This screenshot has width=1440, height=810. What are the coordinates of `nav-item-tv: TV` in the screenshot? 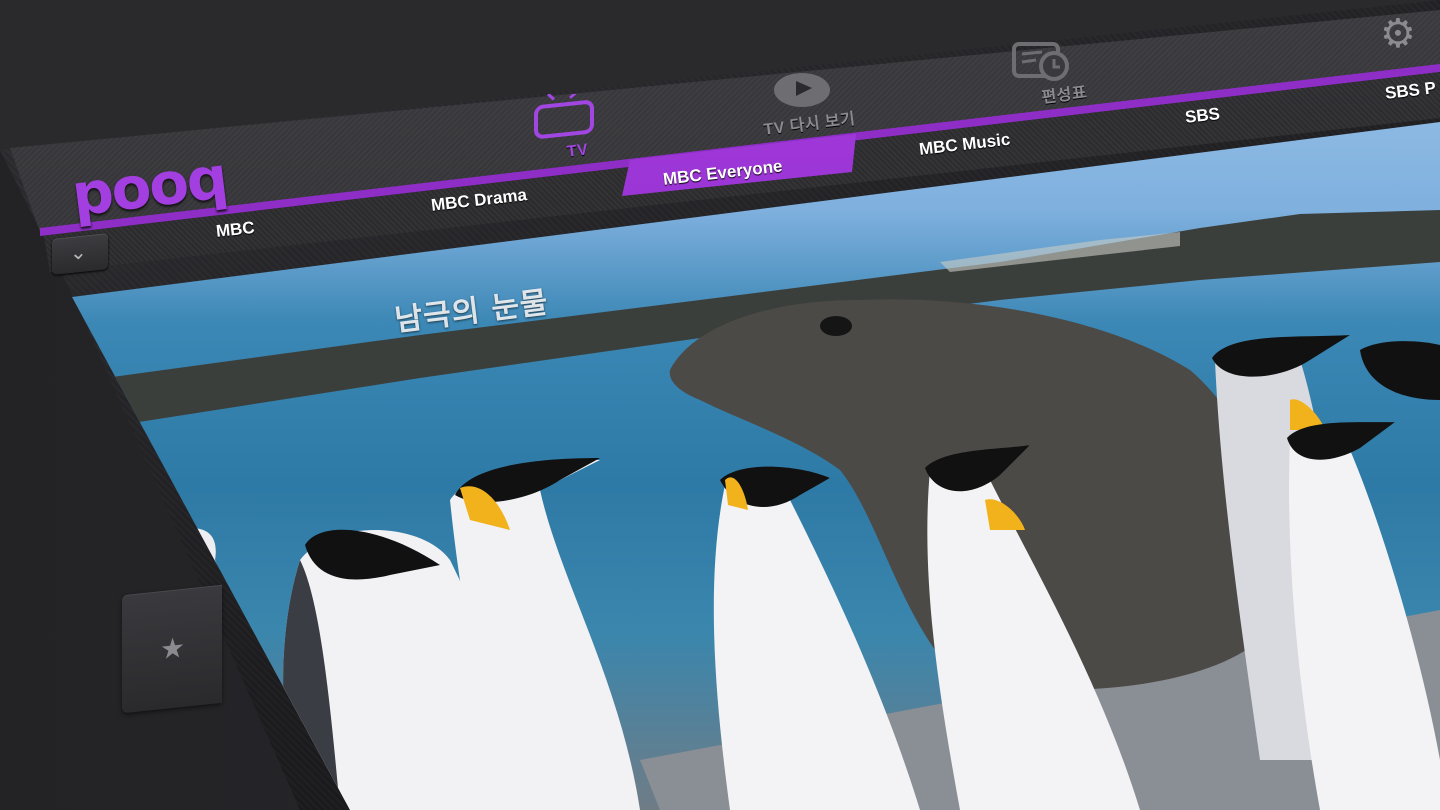 It's located at (565, 127).